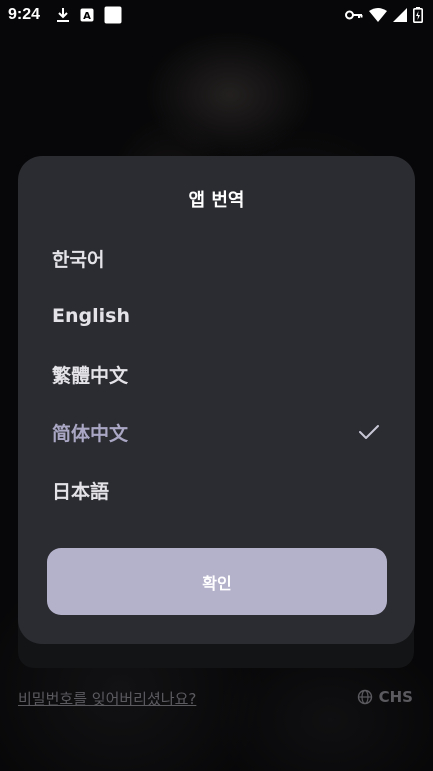 The image size is (433, 771). I want to click on dialog-title: 앱 번역, so click(216, 200).